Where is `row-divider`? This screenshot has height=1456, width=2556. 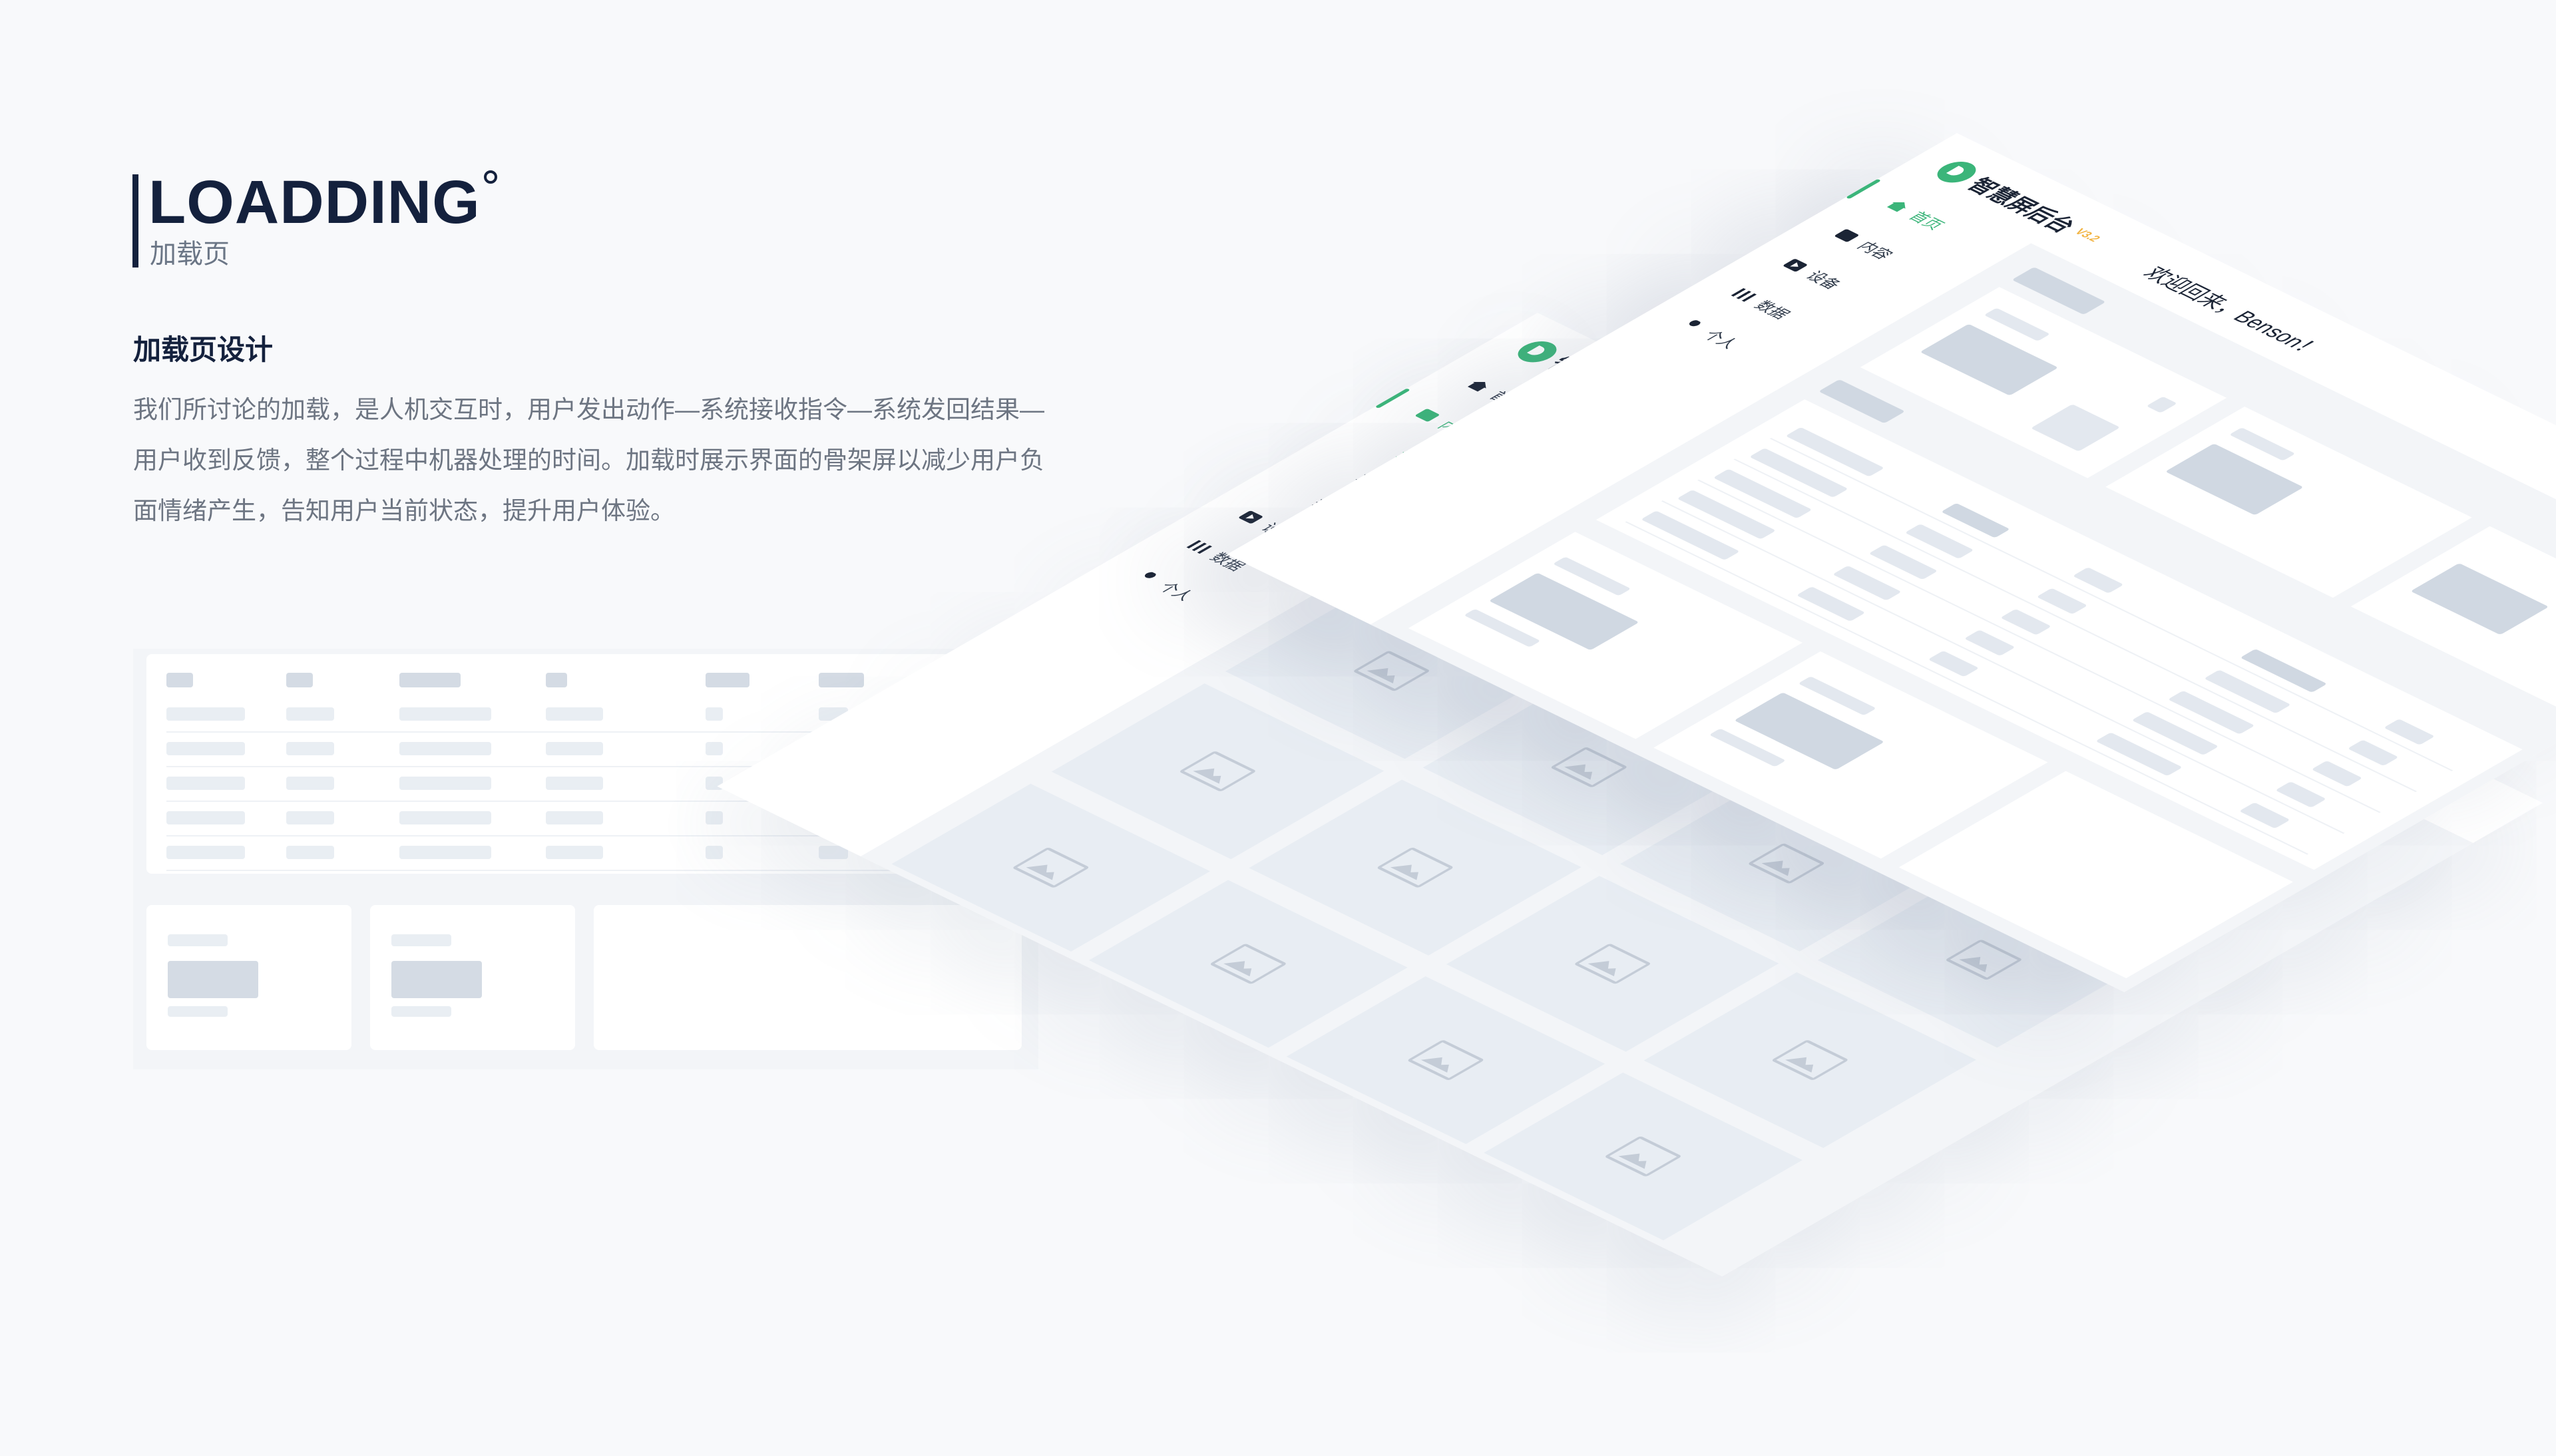
row-divider is located at coordinates (584, 870).